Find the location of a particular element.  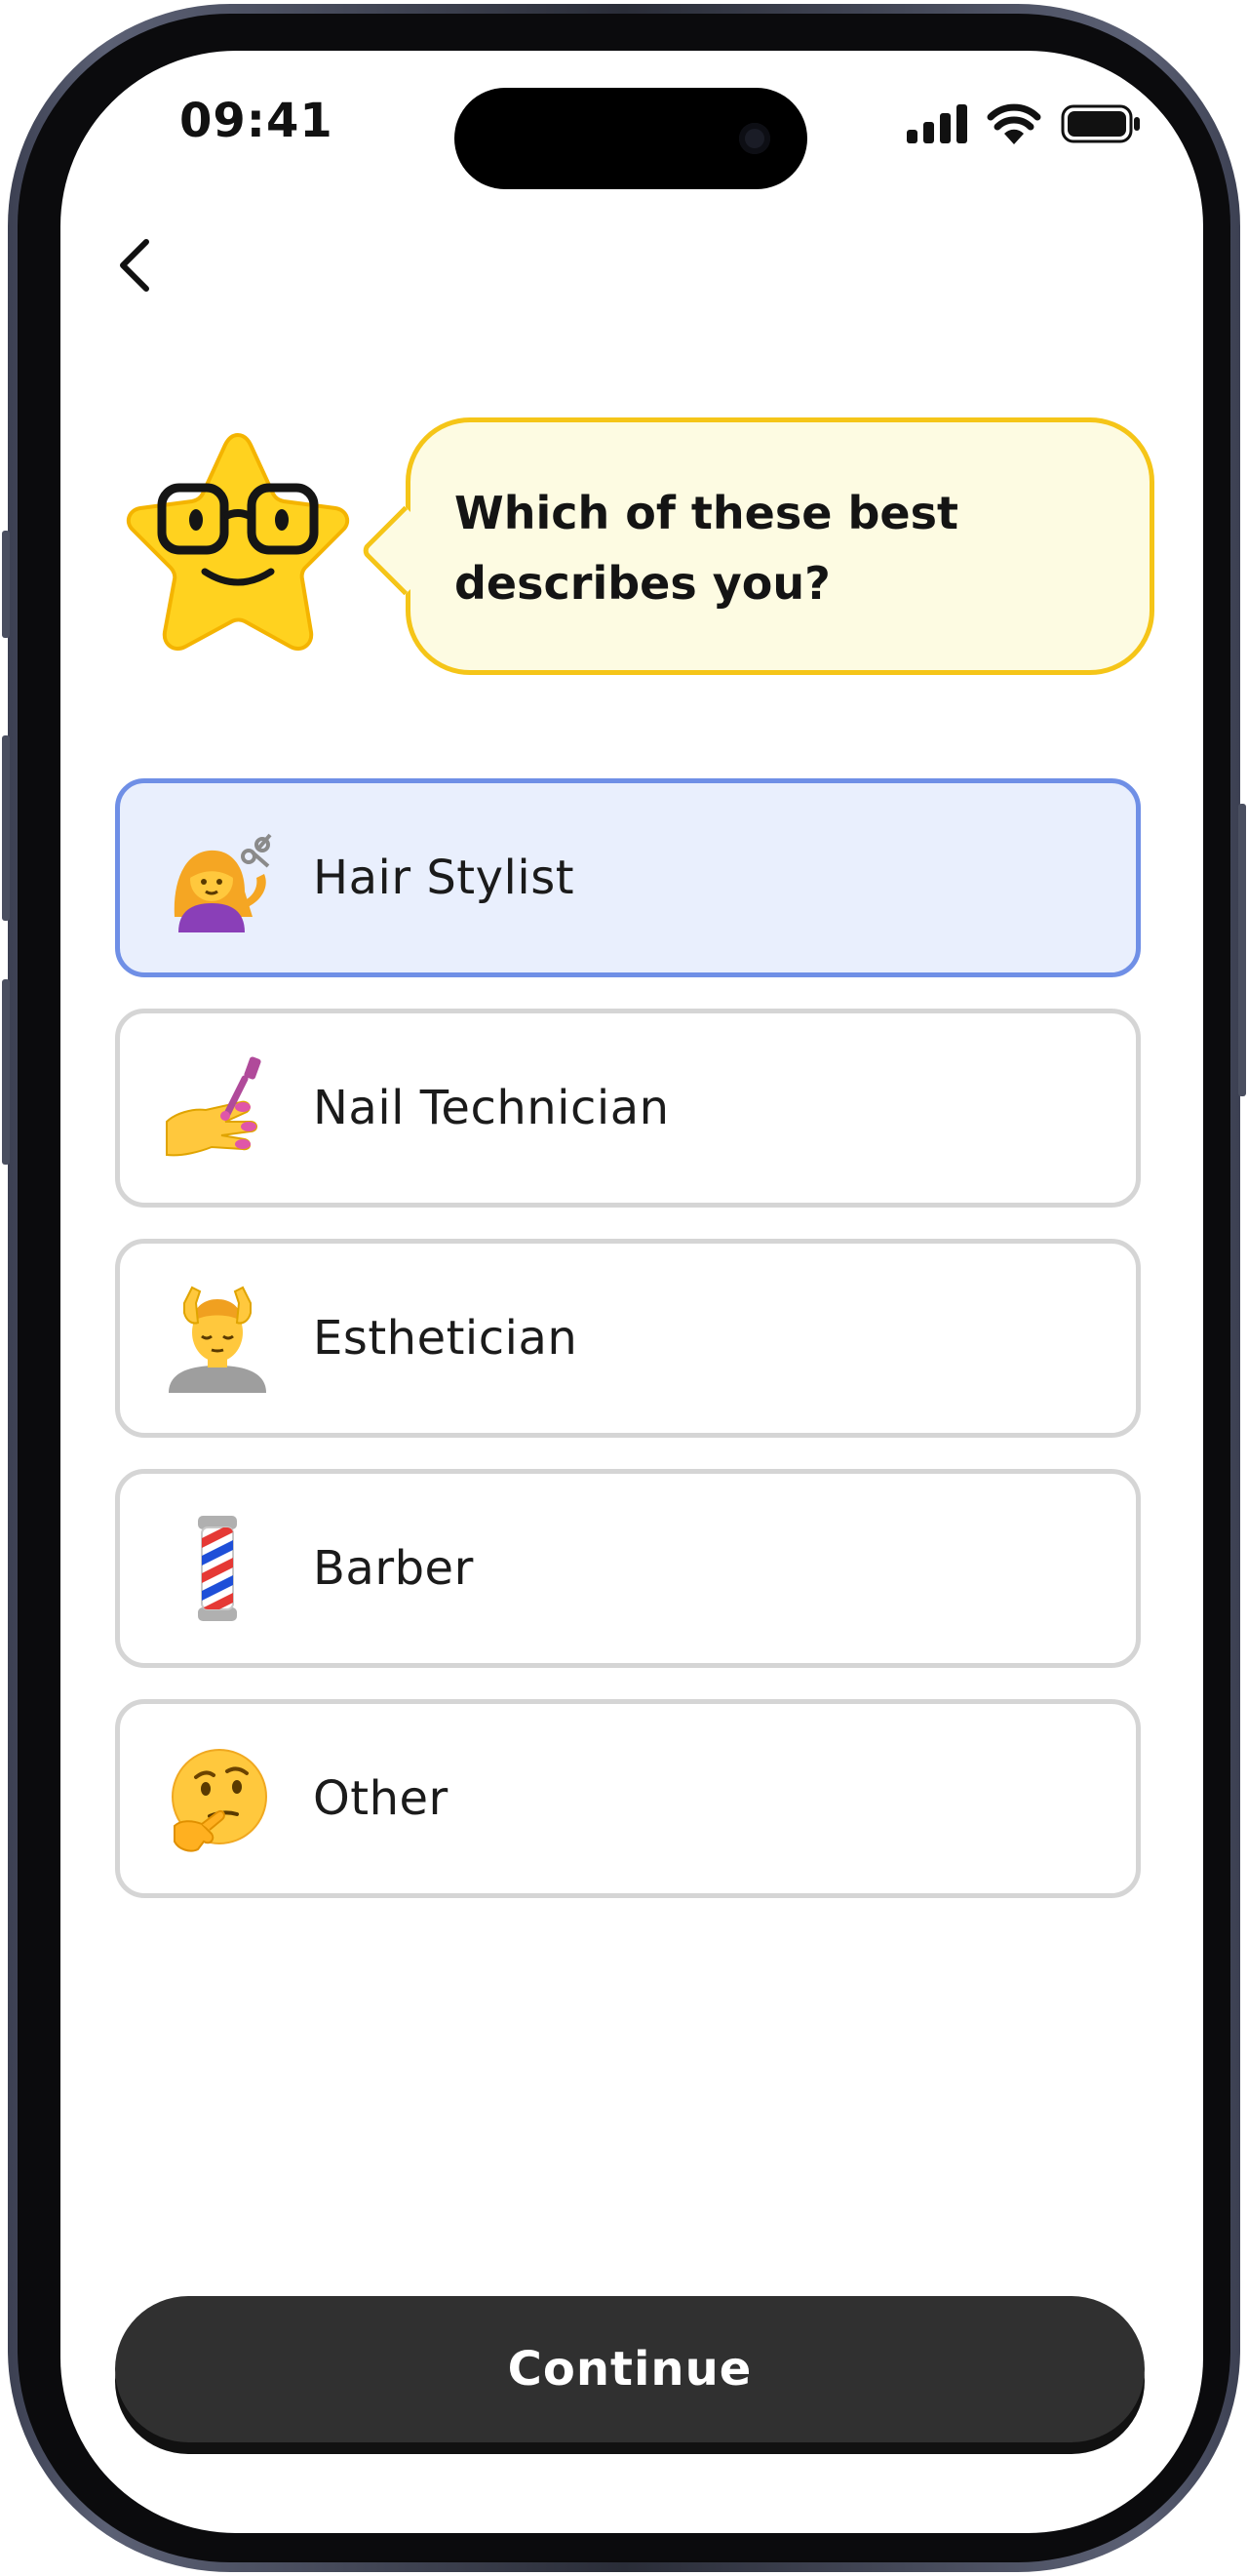

face-massage-emoji-icon is located at coordinates (217, 1338).